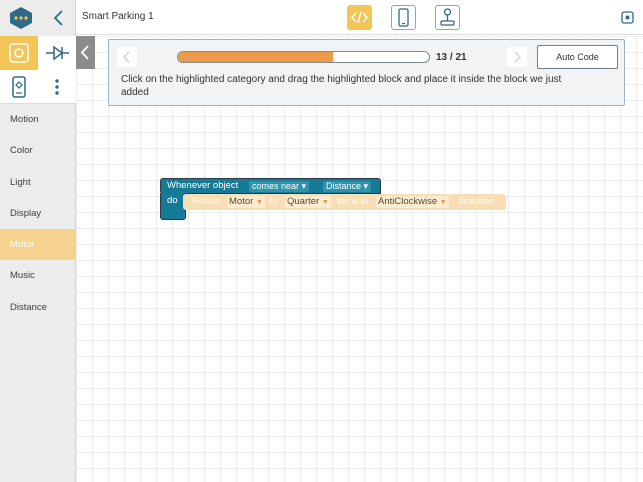 The image size is (643, 482). Describe the element at coordinates (577, 57) in the screenshot. I see `auto-code-button: Auto Code` at that location.